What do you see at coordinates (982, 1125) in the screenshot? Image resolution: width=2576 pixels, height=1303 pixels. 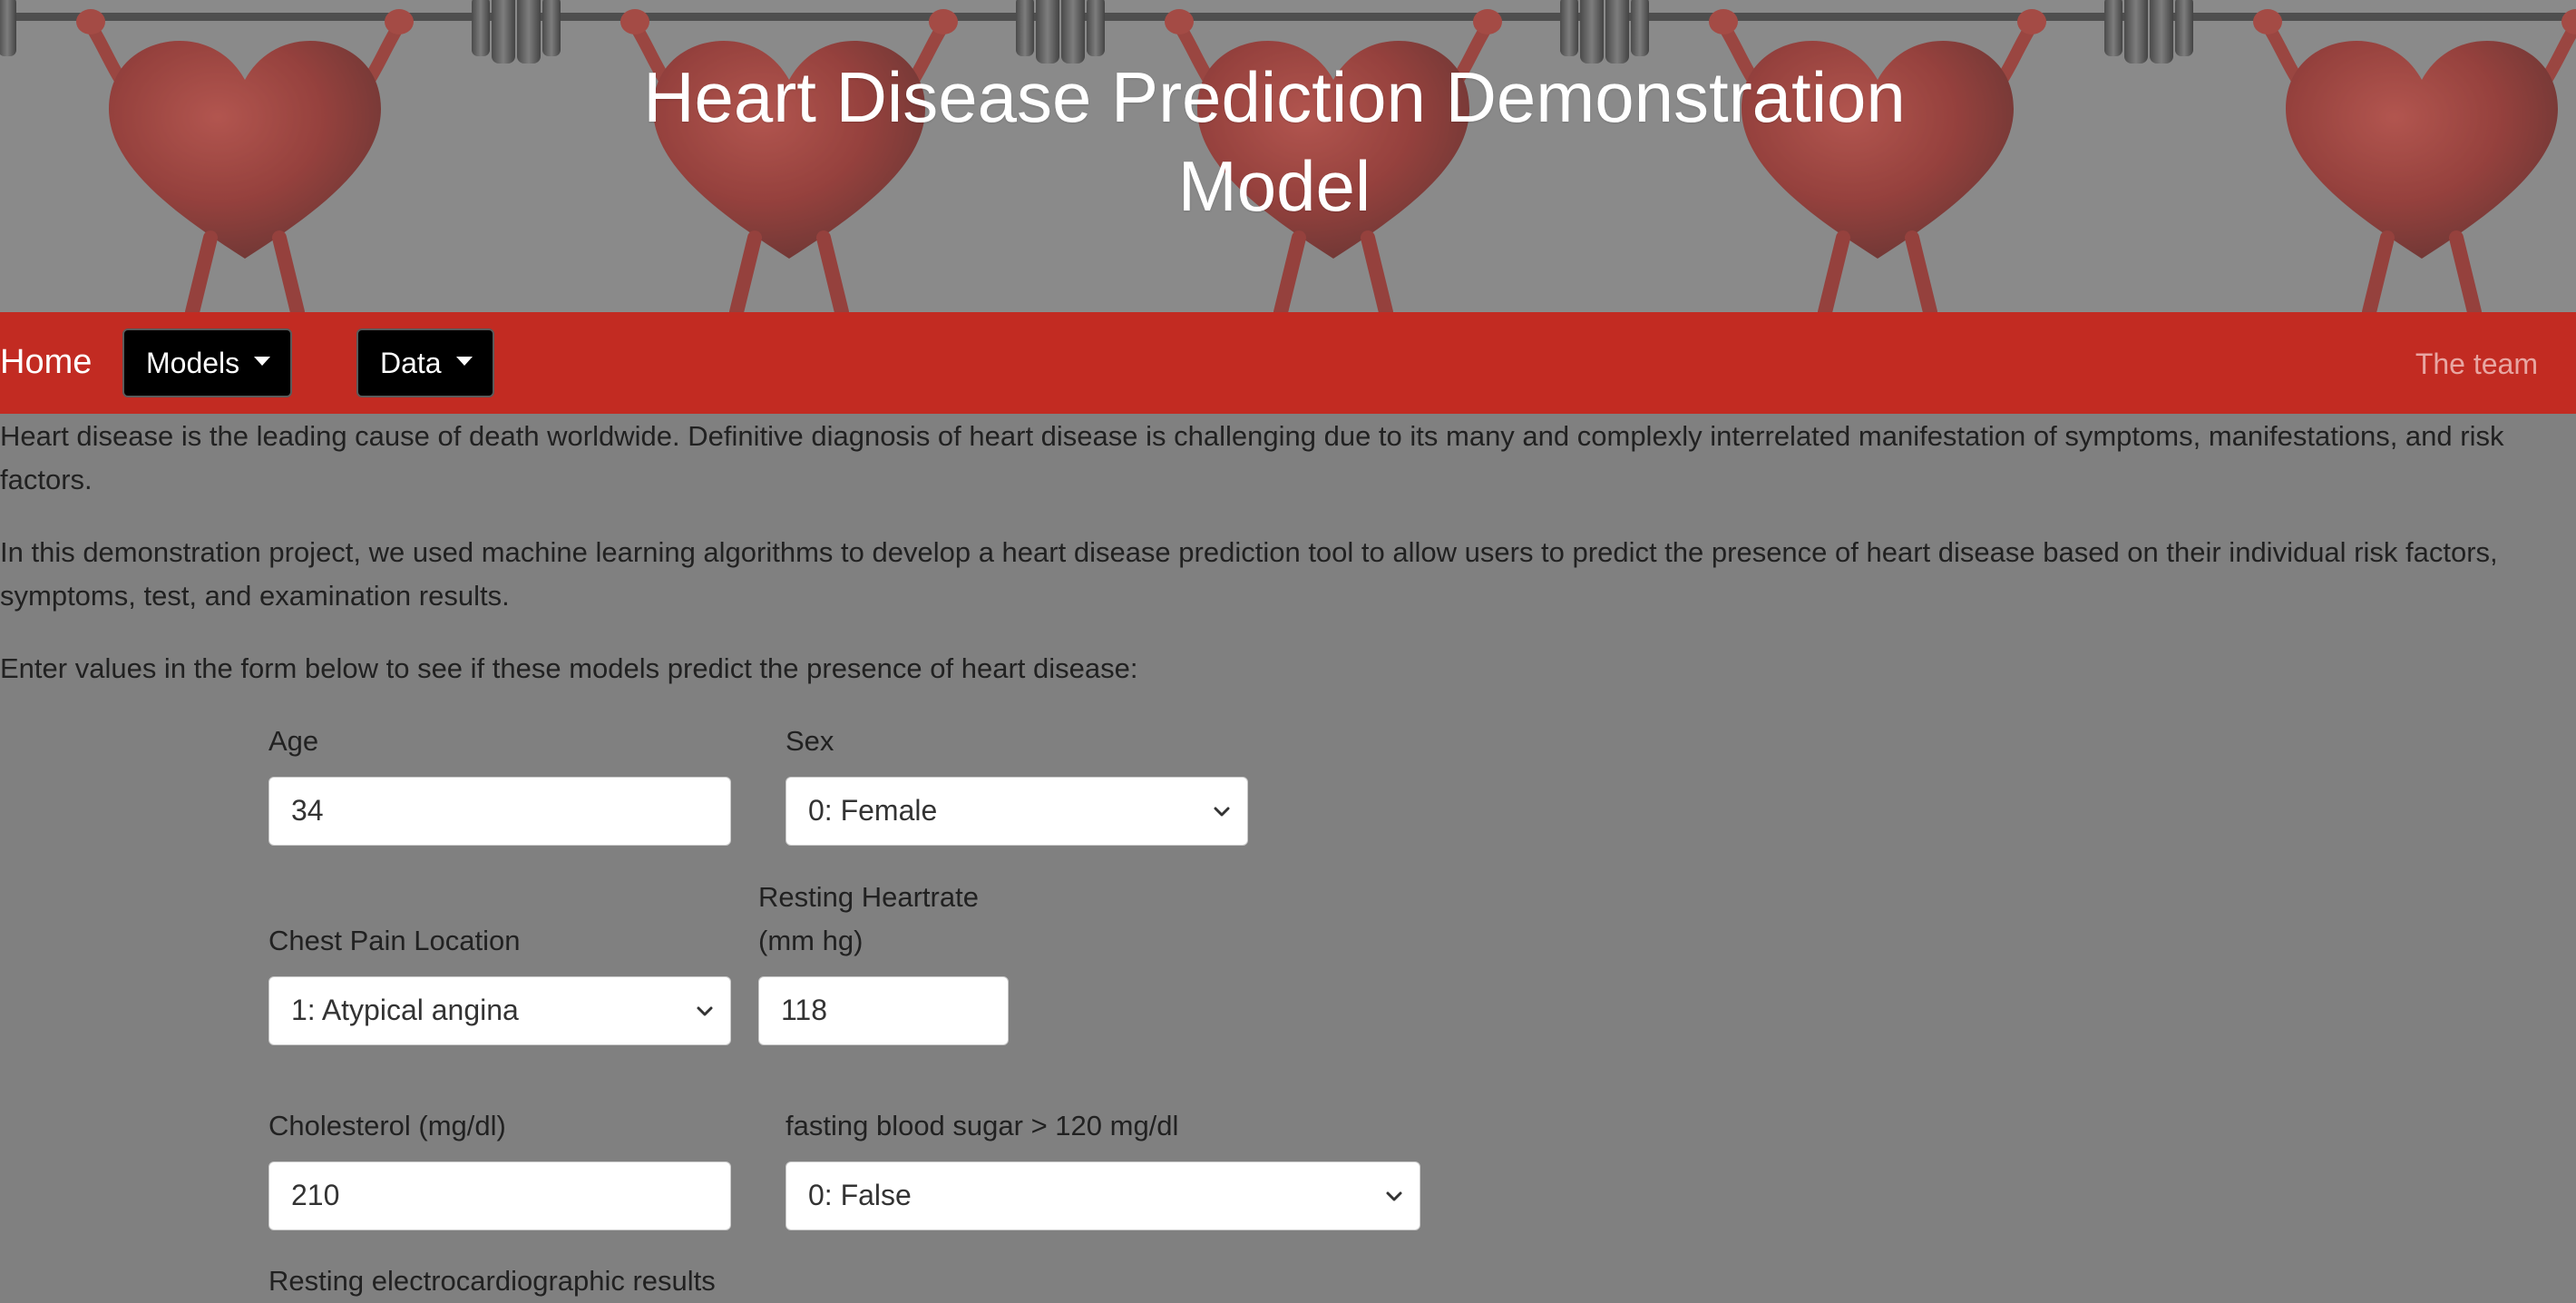 I see `fasting-blood-sugar-label: fasting blood sugar > 120 mg/dl` at bounding box center [982, 1125].